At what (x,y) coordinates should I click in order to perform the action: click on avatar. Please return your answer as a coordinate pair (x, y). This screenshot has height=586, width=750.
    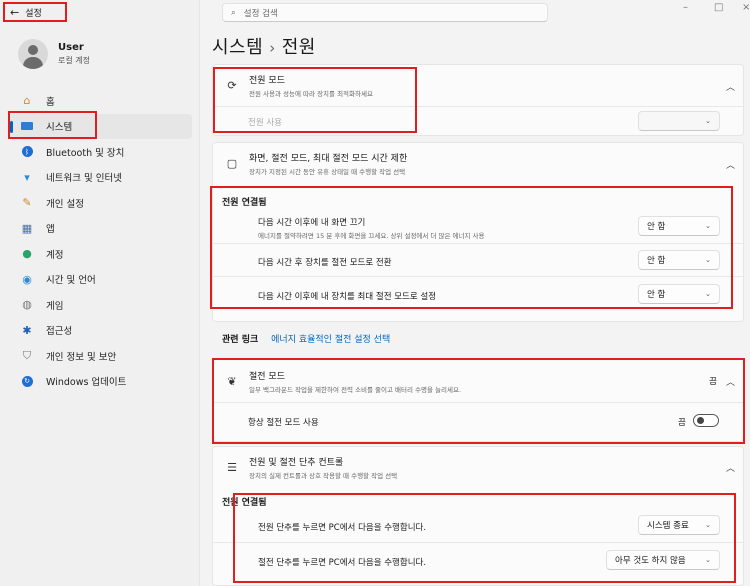
    Looking at the image, I should click on (33, 54).